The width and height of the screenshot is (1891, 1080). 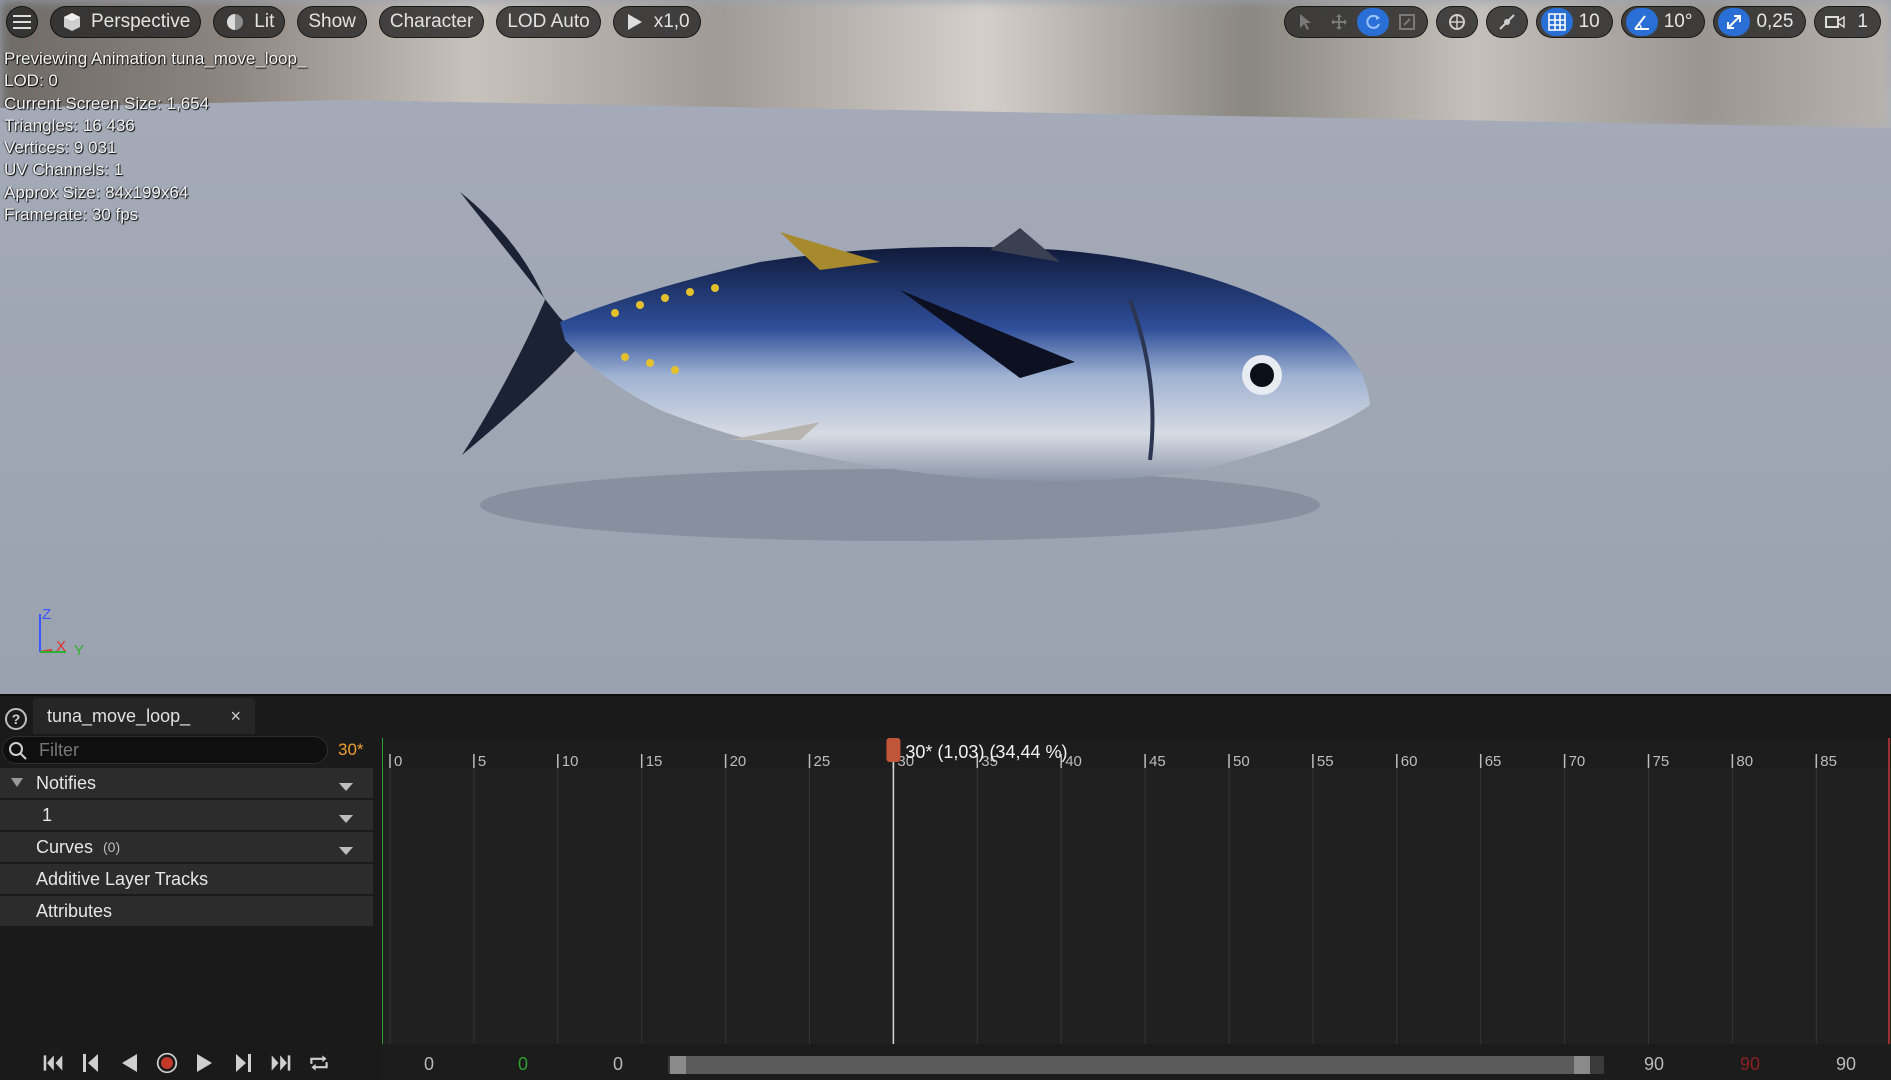 I want to click on notify-track-1-label: 1, so click(x=47, y=814).